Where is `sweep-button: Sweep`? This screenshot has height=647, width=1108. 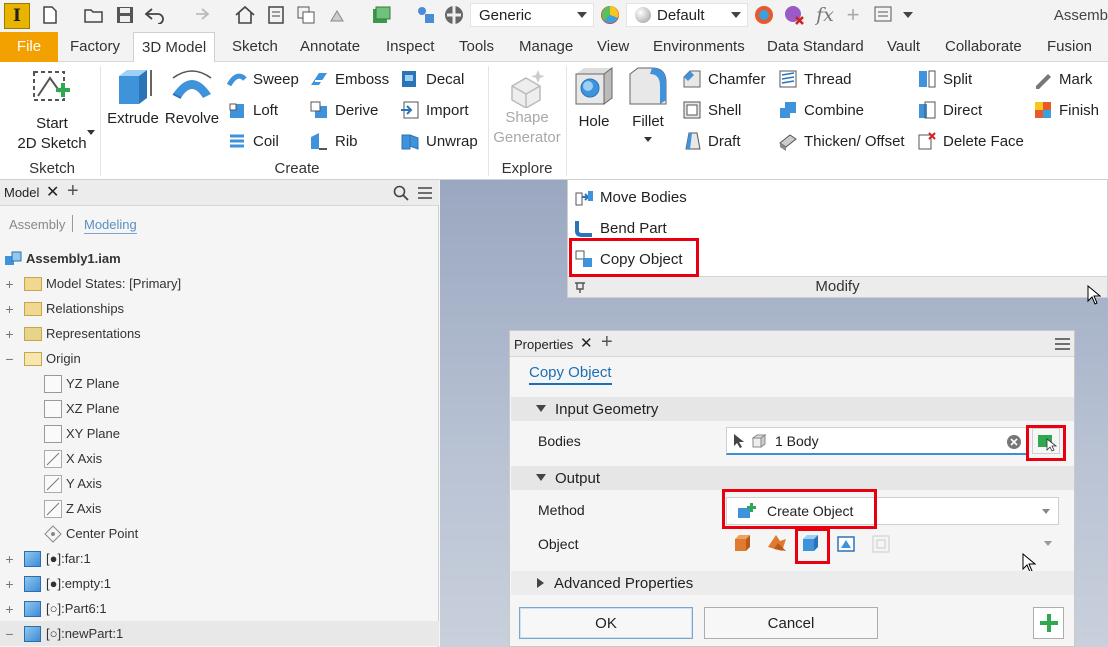 sweep-button: Sweep is located at coordinates (263, 79).